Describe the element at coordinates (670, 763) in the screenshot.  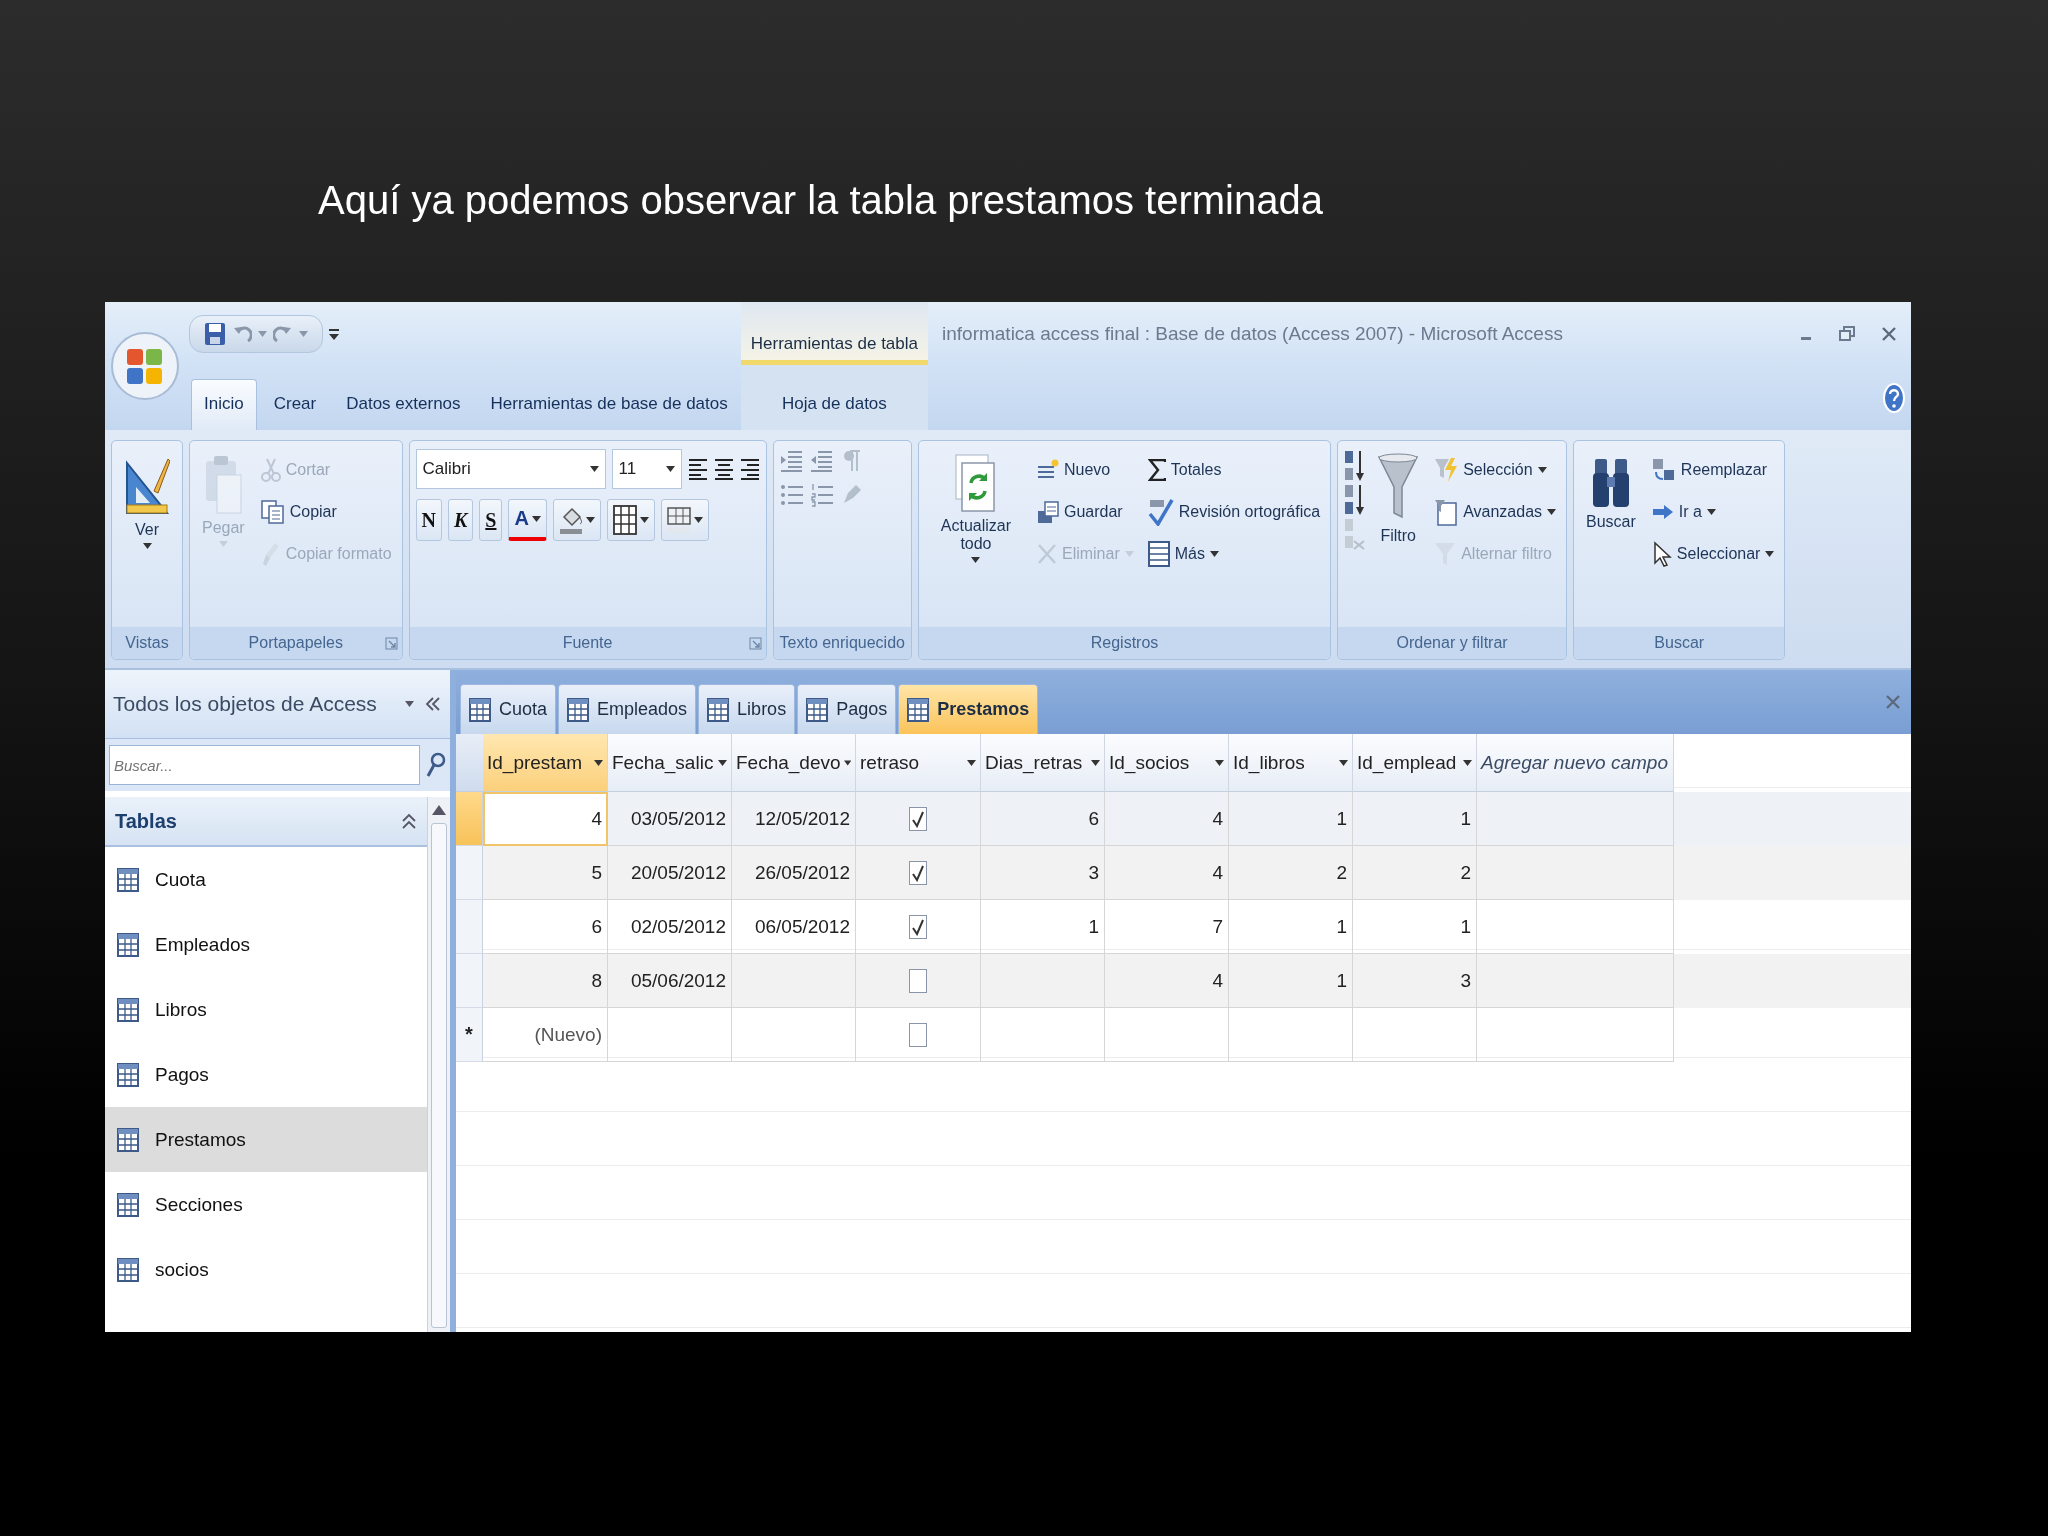
I see `column-header: Fecha_salic` at that location.